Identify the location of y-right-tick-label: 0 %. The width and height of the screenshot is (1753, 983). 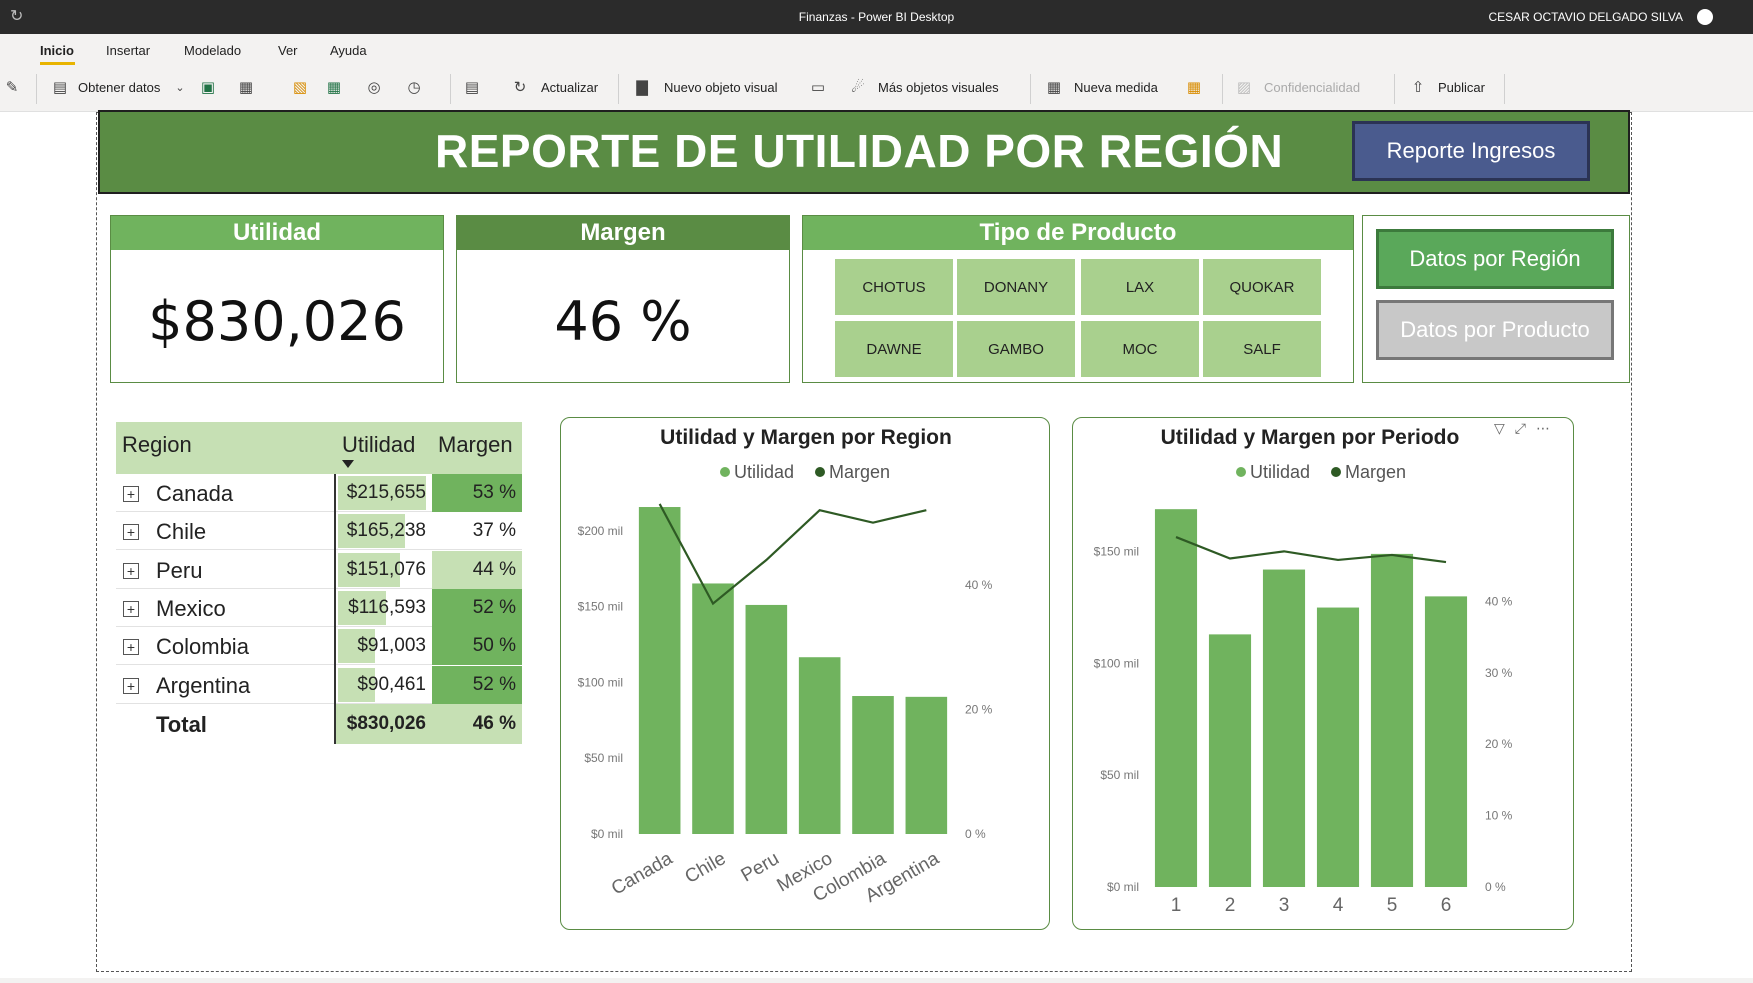
(1495, 887).